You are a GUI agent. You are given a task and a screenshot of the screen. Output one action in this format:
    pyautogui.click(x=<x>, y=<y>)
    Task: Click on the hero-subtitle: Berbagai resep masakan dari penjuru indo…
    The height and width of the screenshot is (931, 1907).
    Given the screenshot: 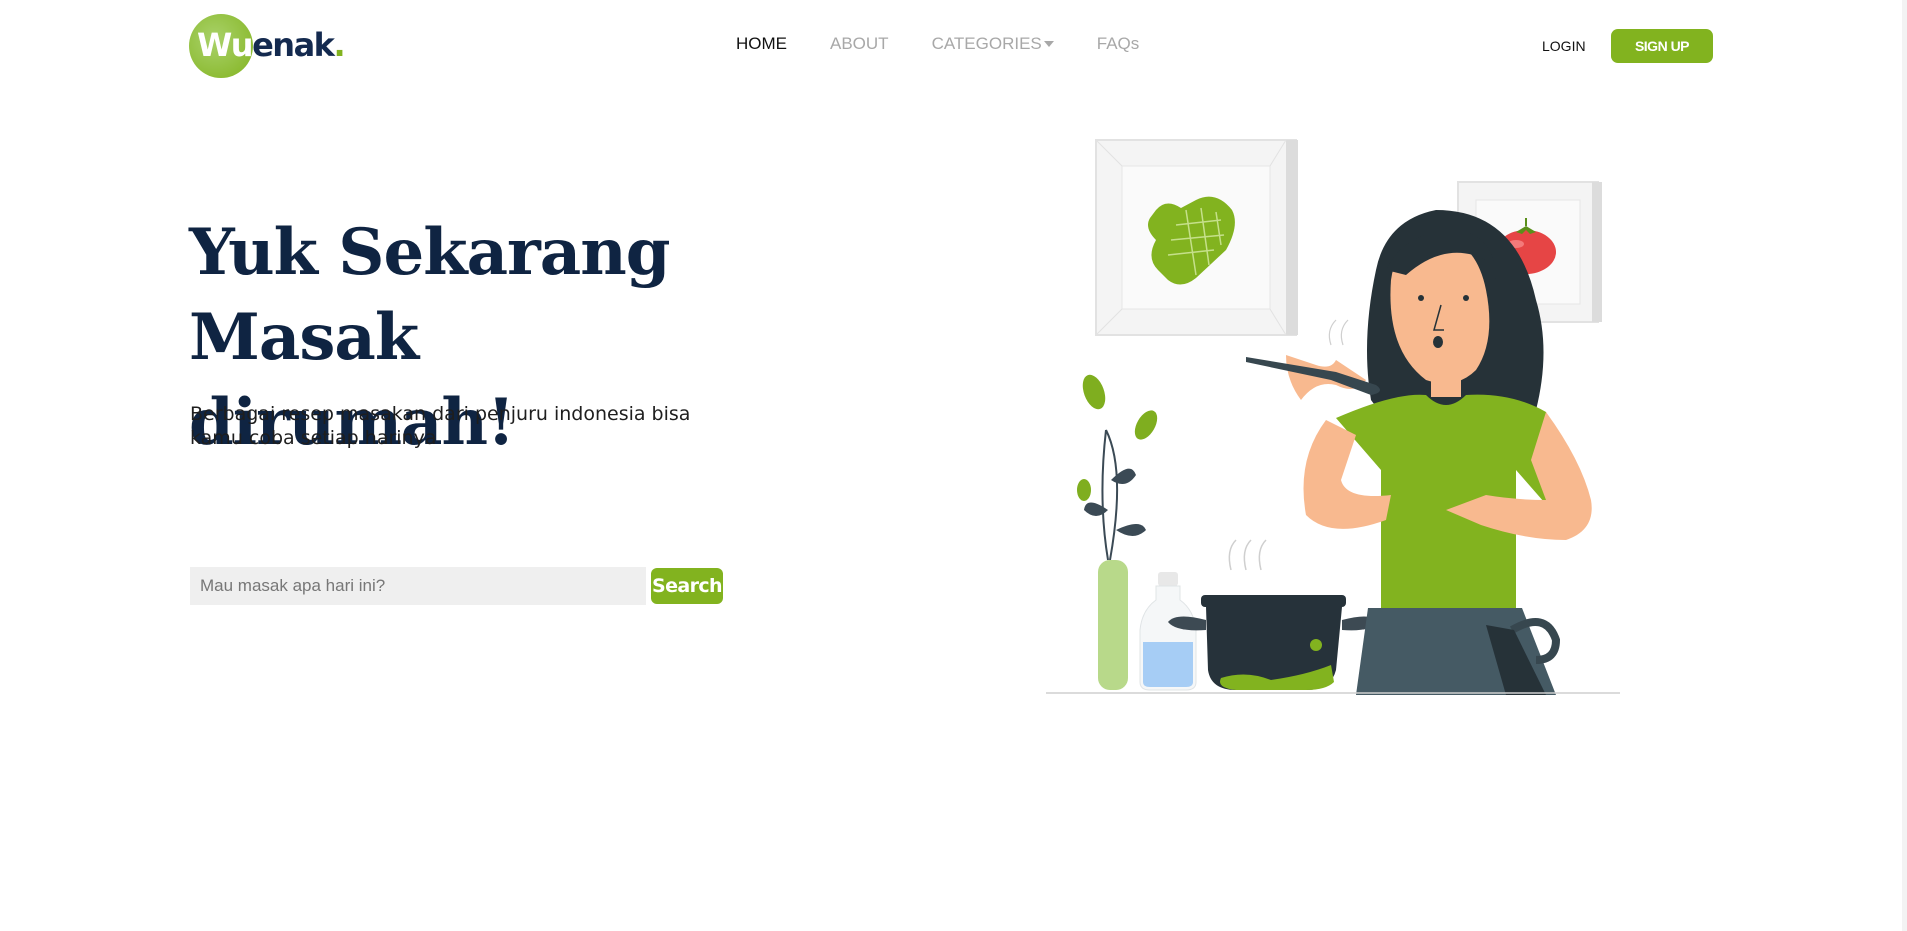 What is the action you would take?
    pyautogui.click(x=440, y=426)
    